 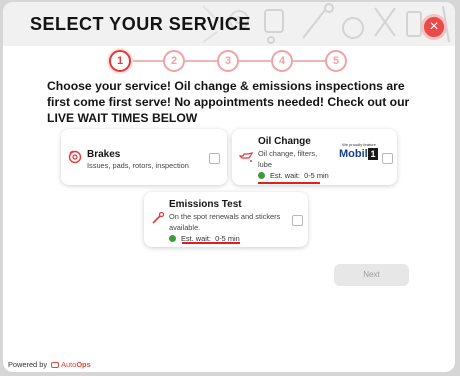 What do you see at coordinates (284, 141) in the screenshot?
I see `service-title: Oil Change` at bounding box center [284, 141].